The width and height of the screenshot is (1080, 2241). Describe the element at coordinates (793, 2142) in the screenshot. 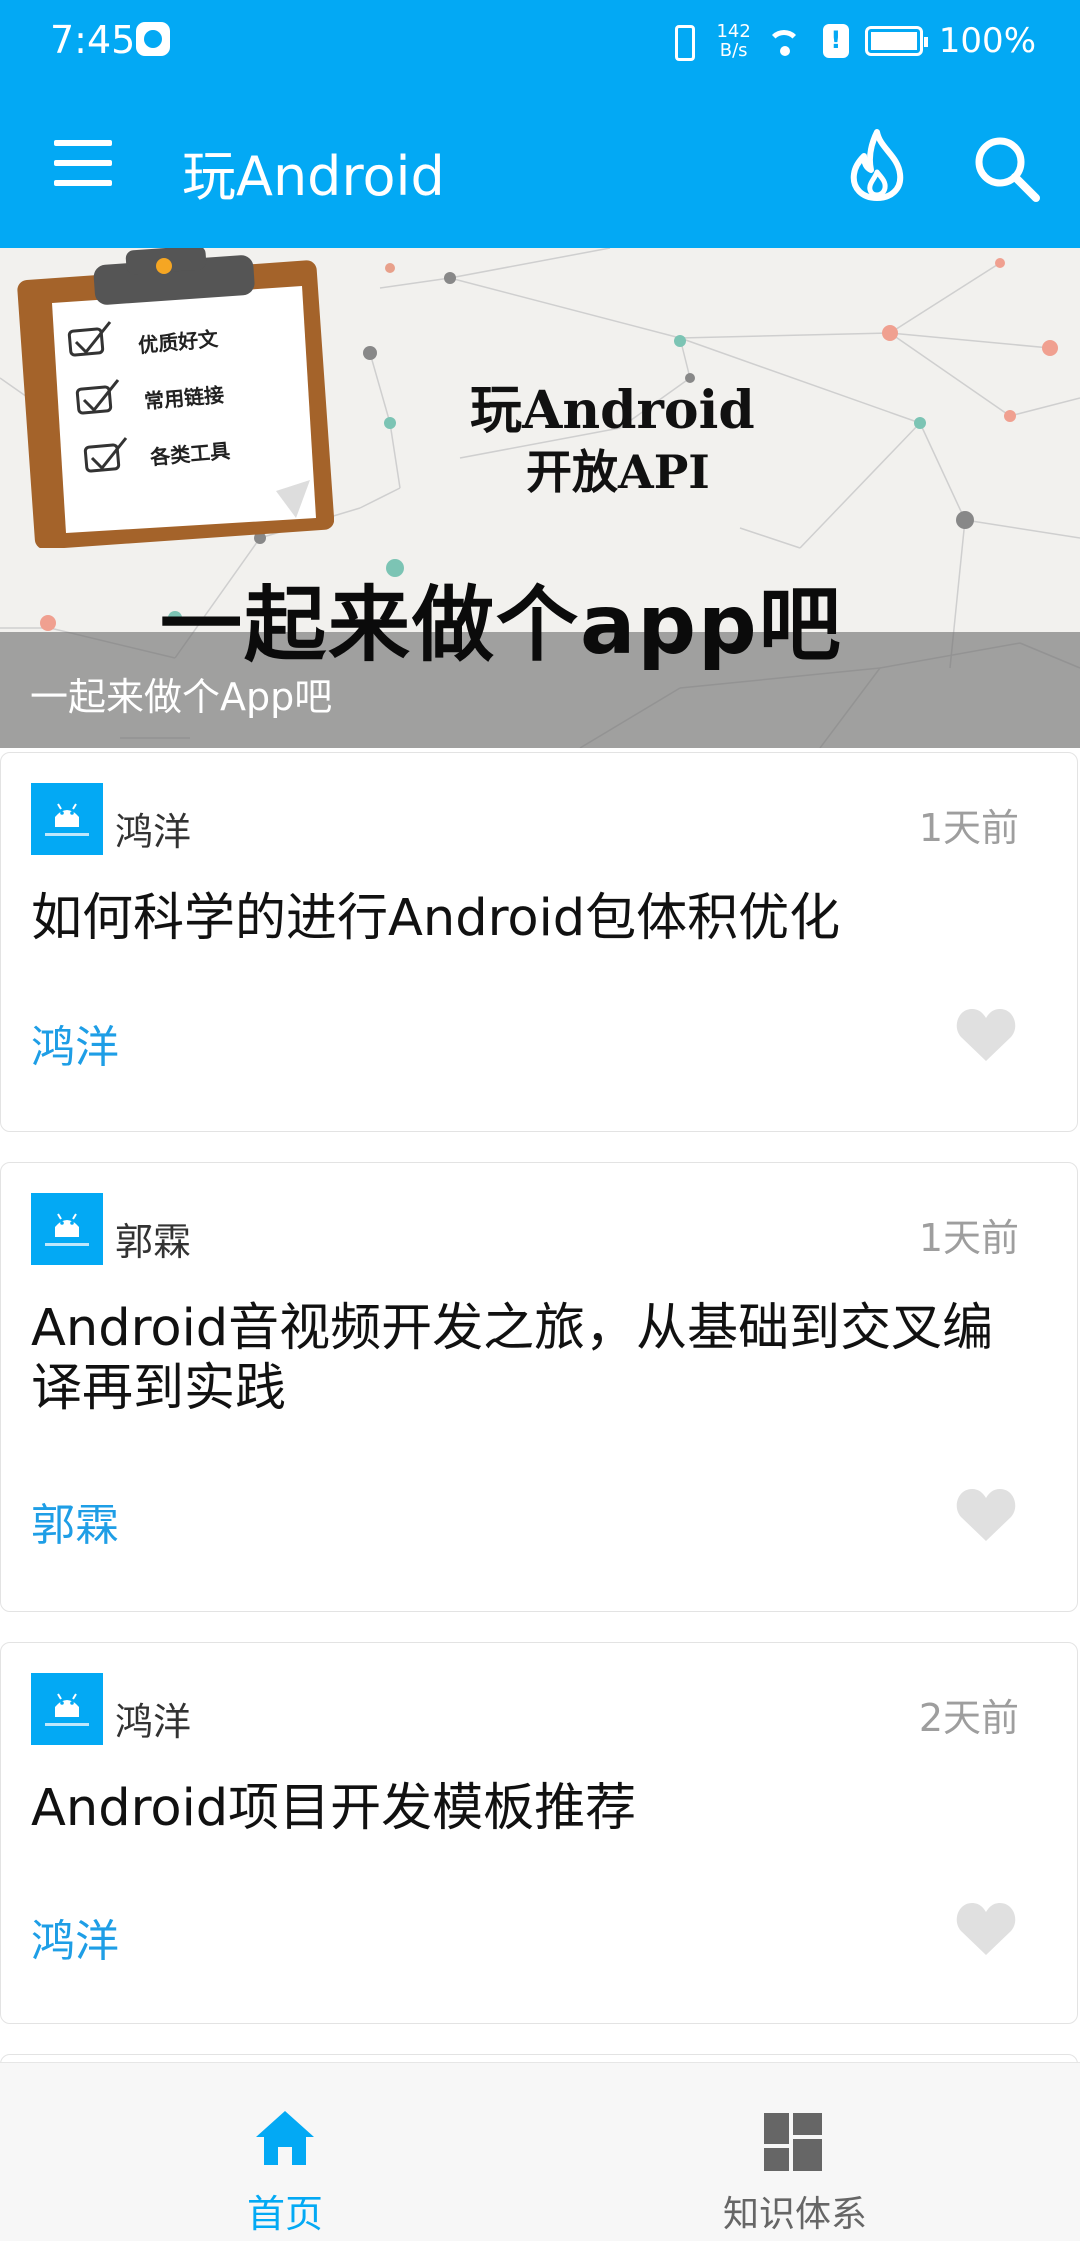

I see `dashboard-icon` at that location.